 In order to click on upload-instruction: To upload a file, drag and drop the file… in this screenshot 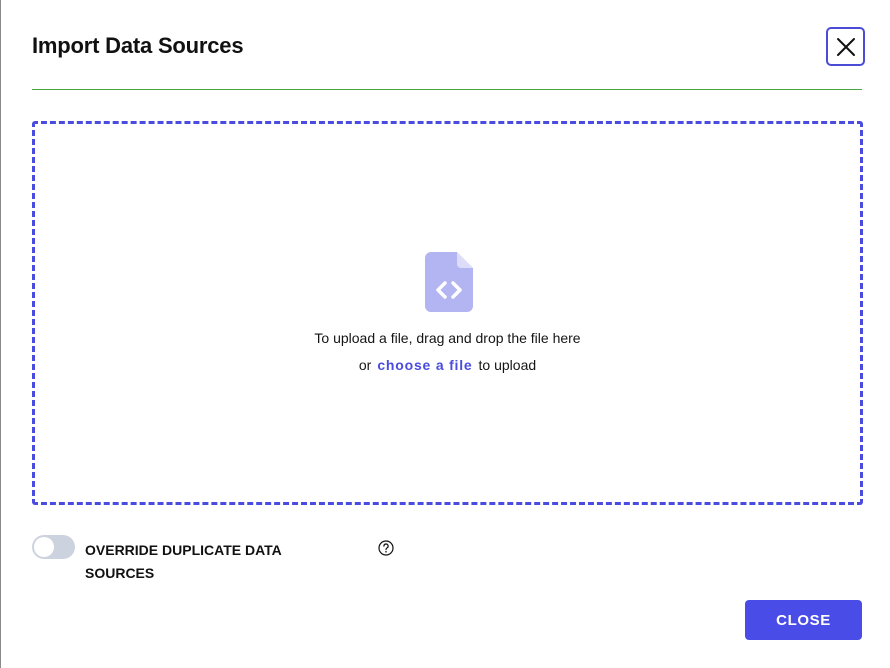, I will do `click(447, 338)`.